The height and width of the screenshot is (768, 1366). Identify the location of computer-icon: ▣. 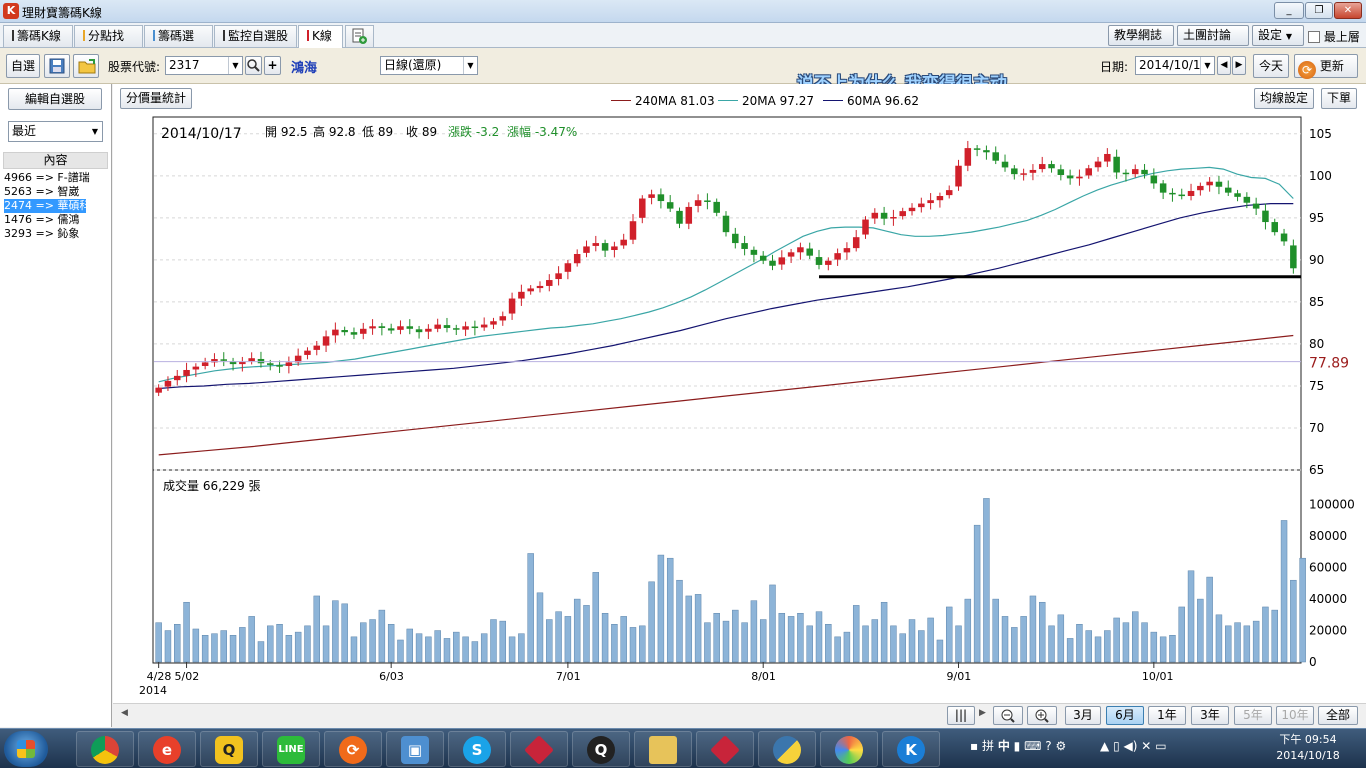
(415, 750).